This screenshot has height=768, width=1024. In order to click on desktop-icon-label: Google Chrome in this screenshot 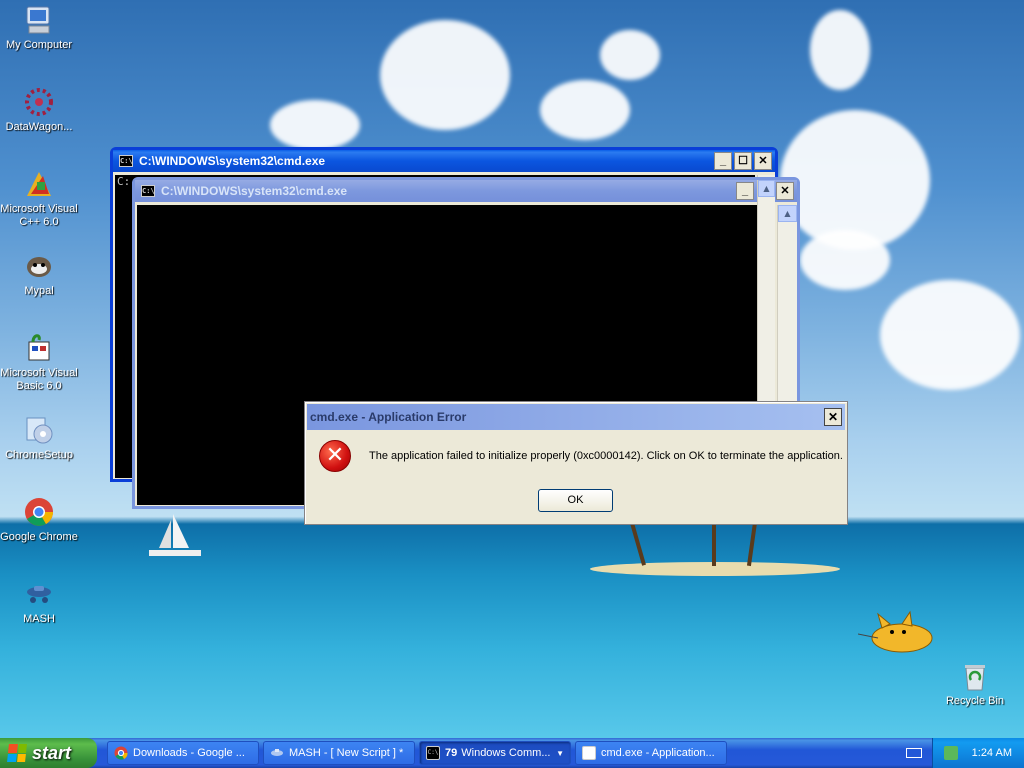, I will do `click(39, 537)`.